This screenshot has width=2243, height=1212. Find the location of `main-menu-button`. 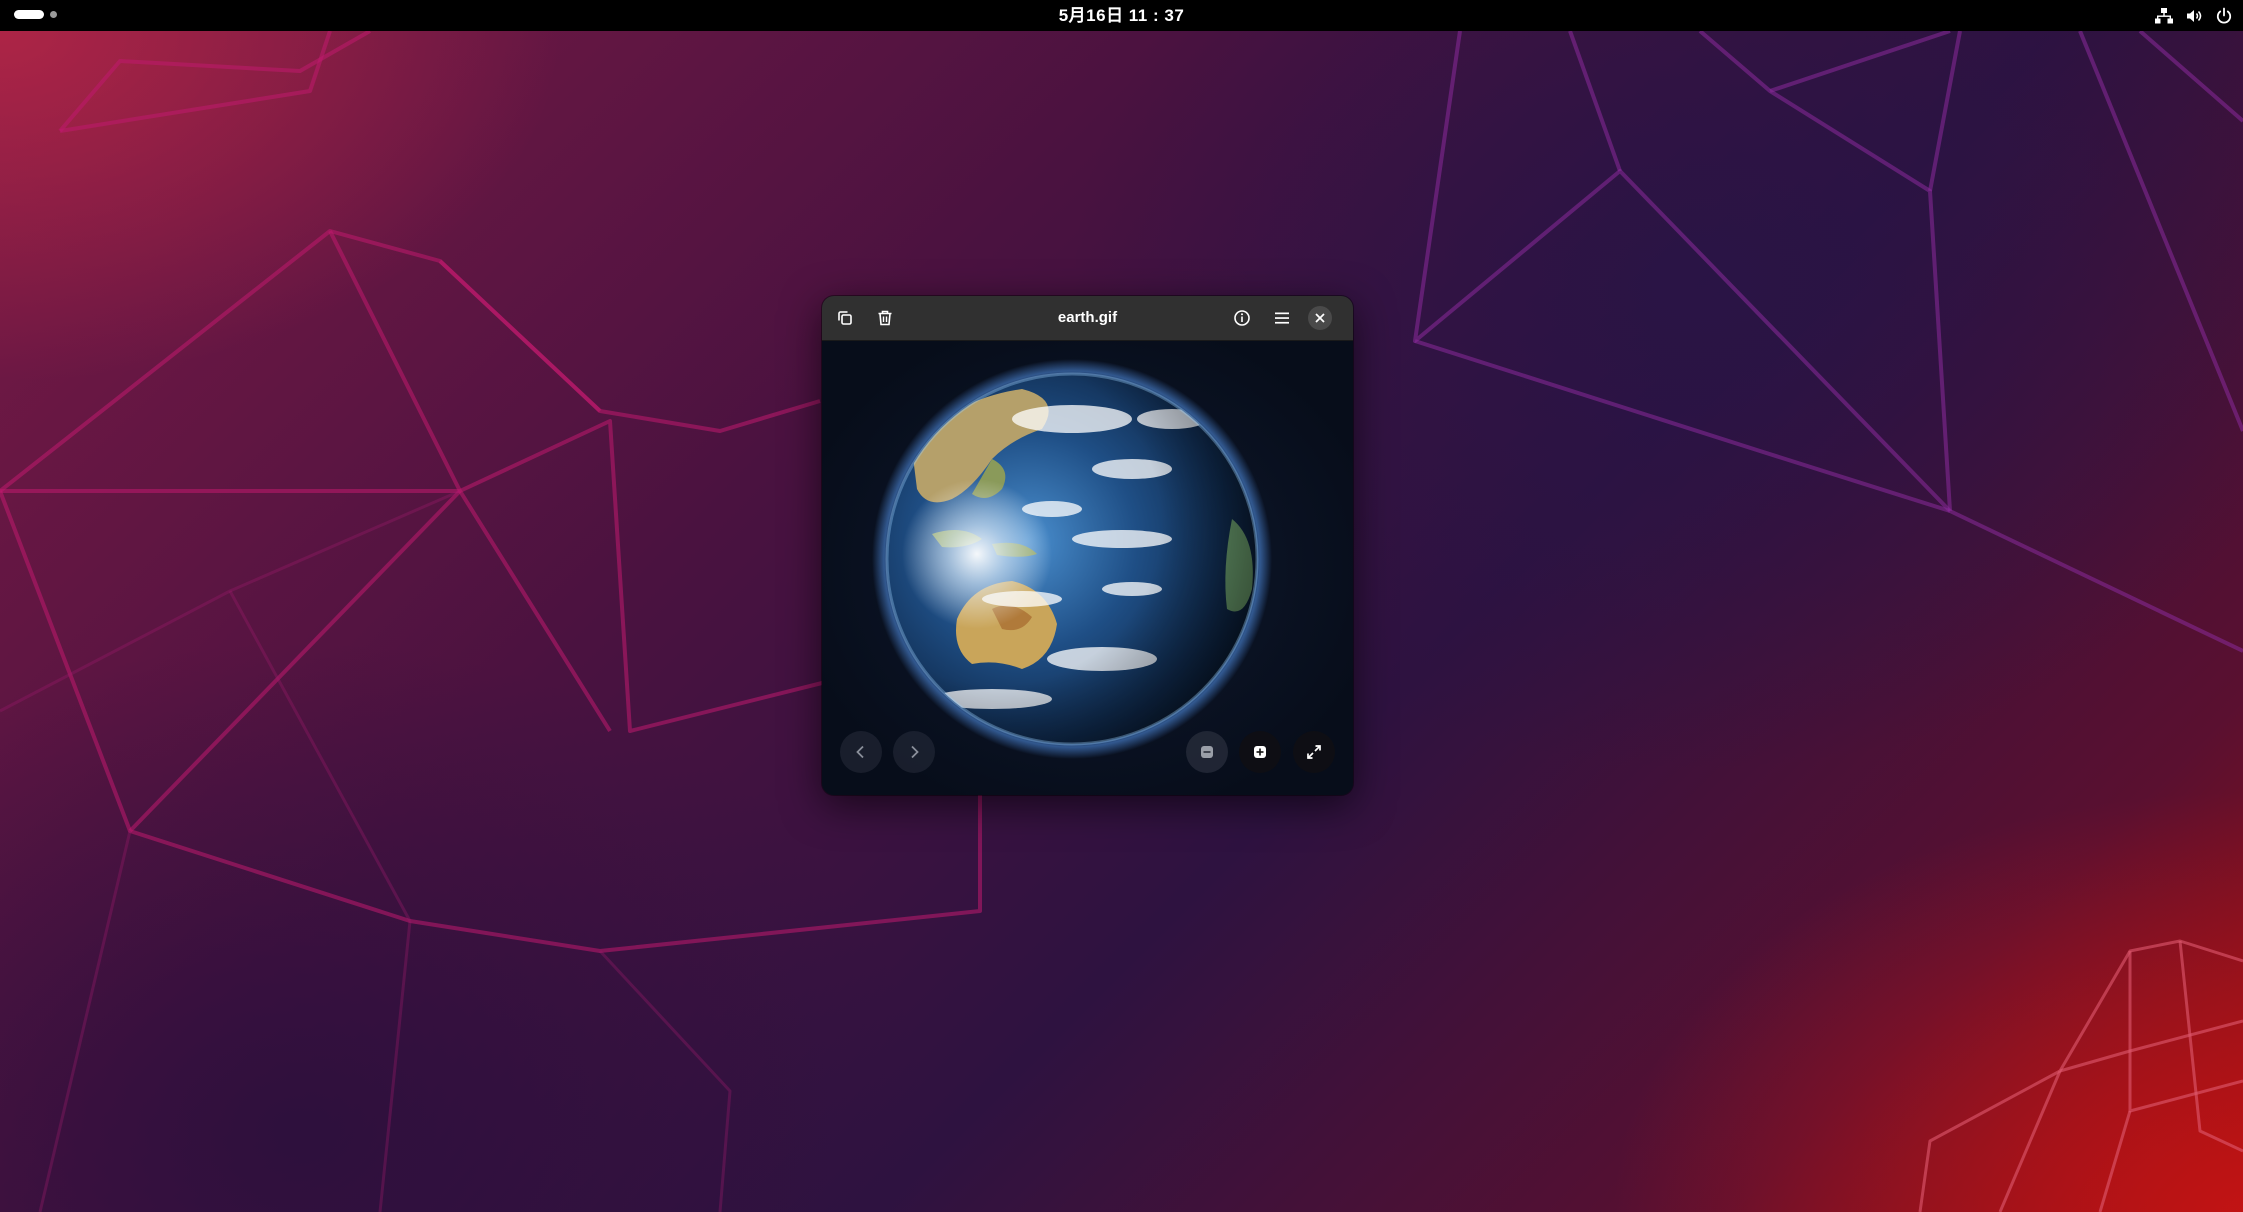

main-menu-button is located at coordinates (1282, 318).